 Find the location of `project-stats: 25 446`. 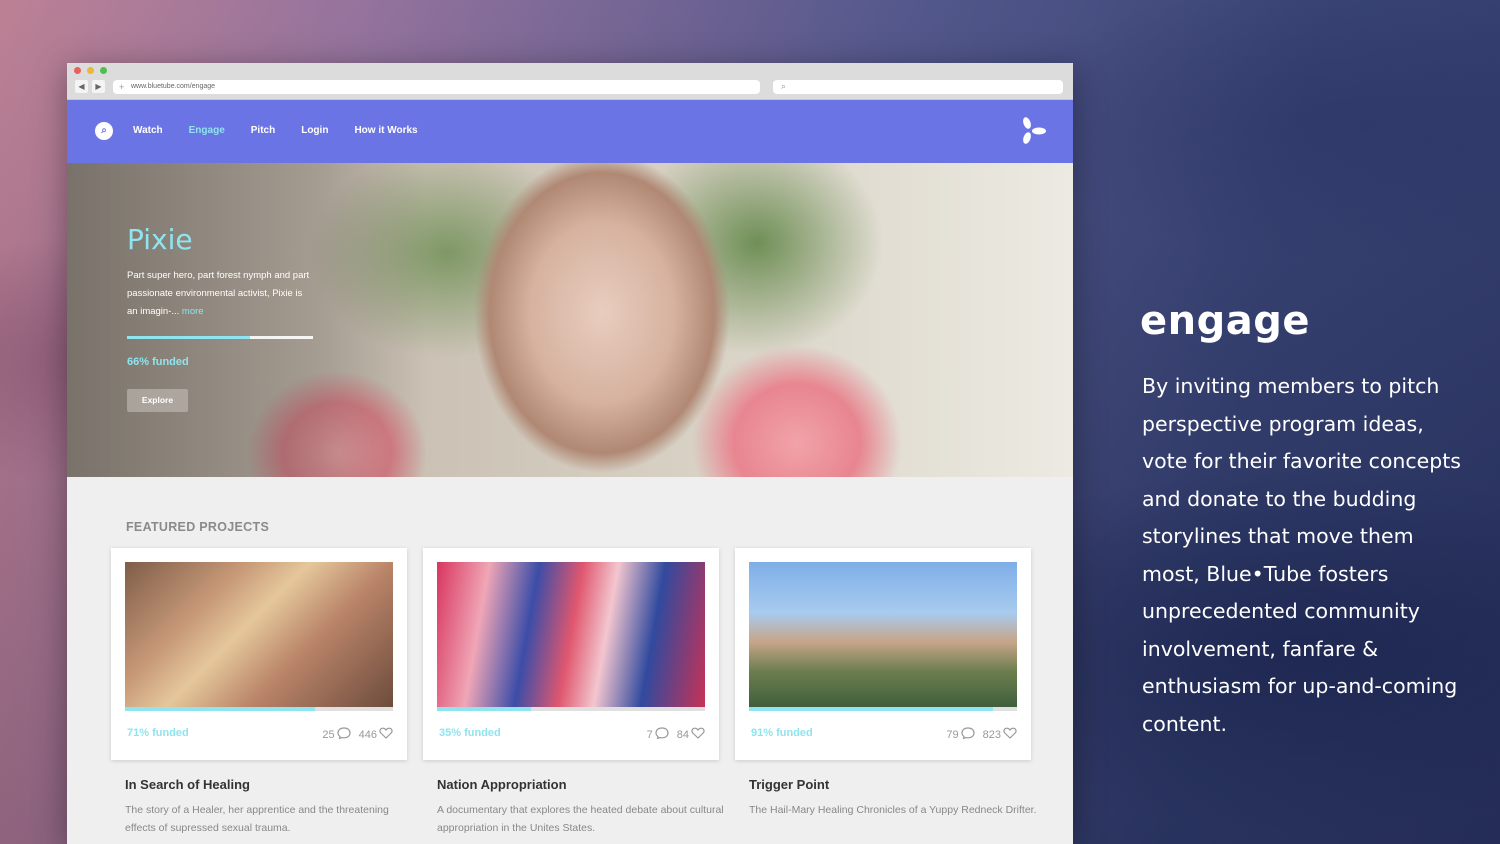

project-stats: 25 446 is located at coordinates (357, 734).